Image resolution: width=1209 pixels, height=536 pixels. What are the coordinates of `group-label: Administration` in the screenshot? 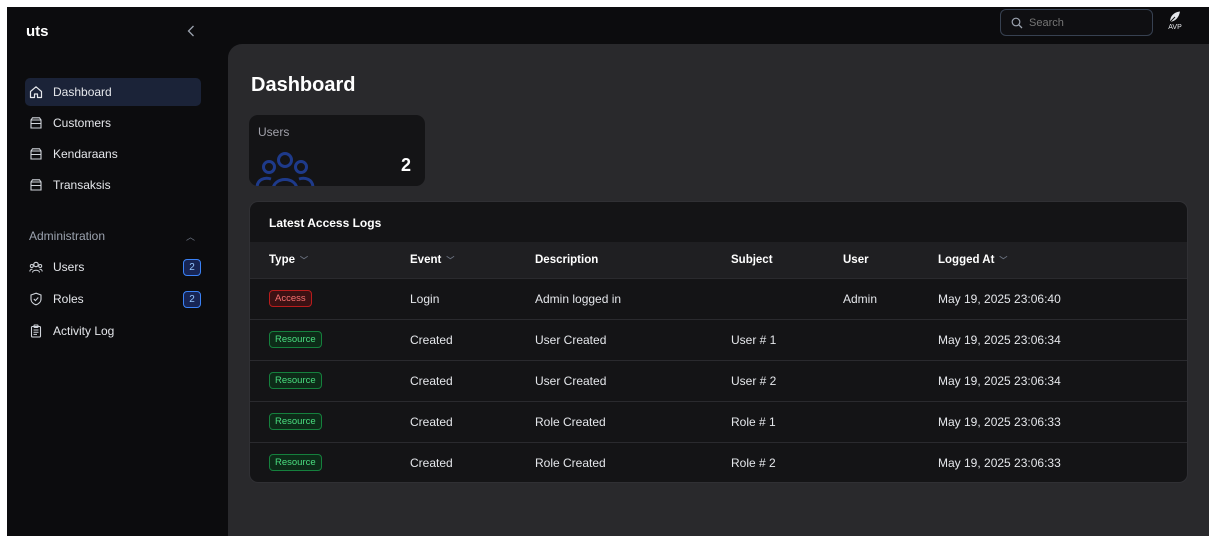 It's located at (67, 236).